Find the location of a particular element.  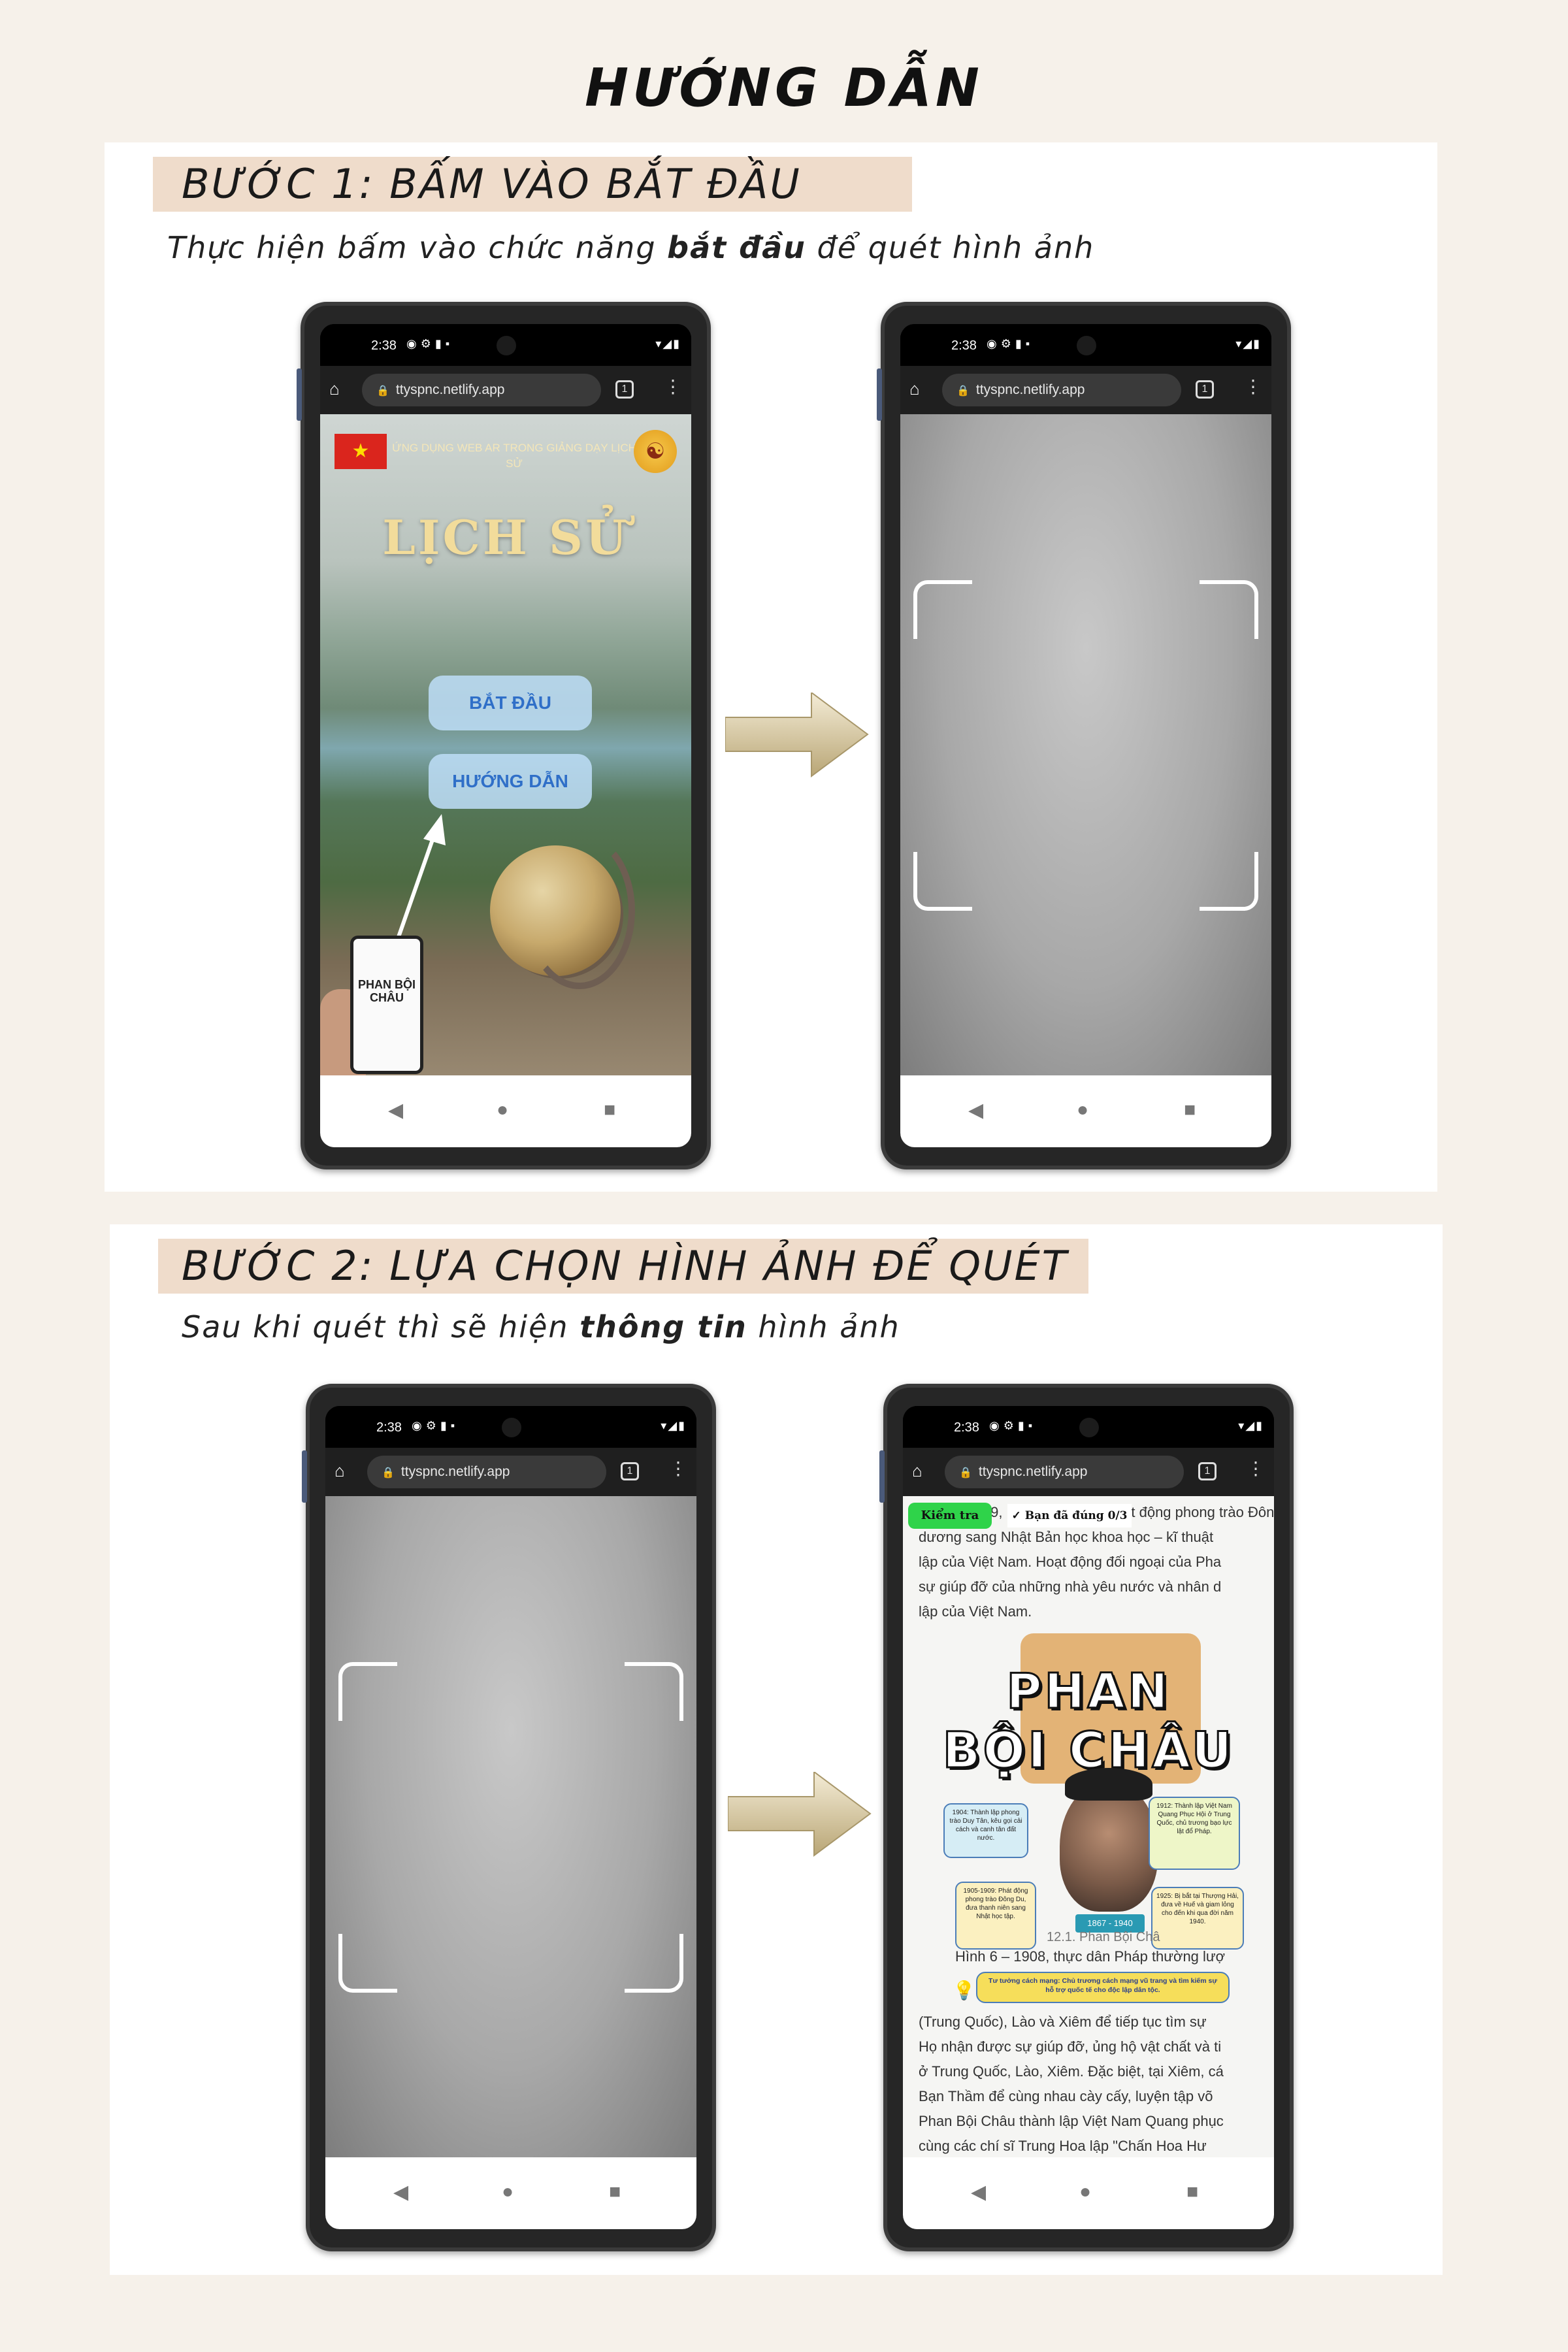

poster-title-1: PHAN is located at coordinates (1088, 1692).